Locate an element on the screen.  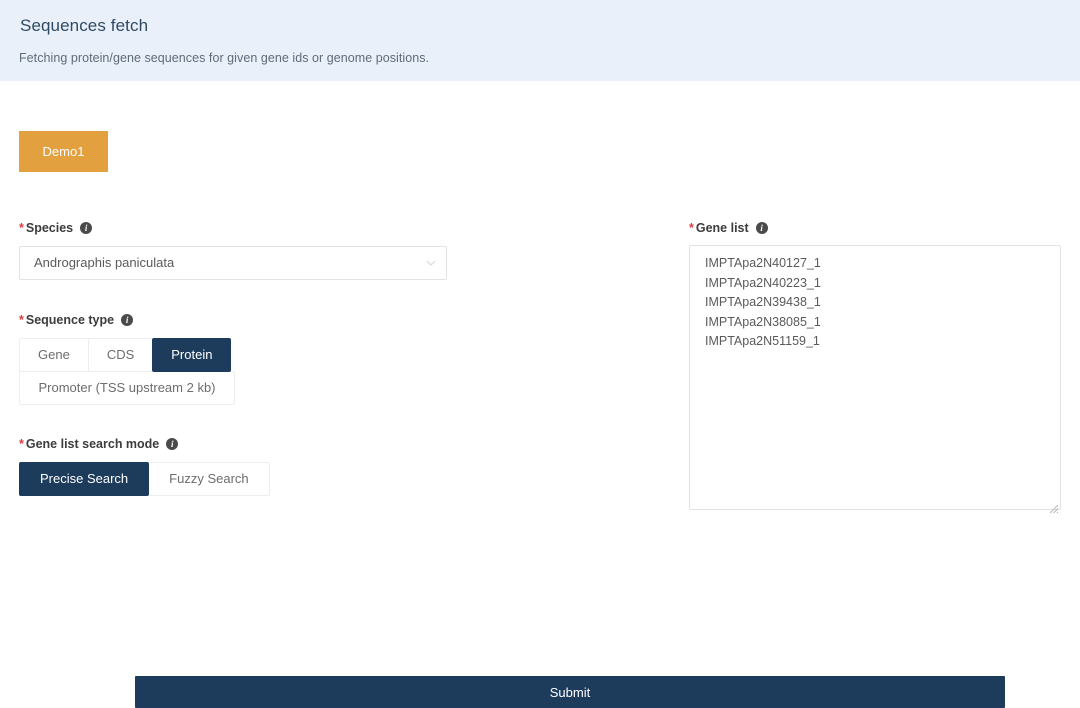
search-mode-option-fuzzy: Fuzzy Search is located at coordinates (209, 479).